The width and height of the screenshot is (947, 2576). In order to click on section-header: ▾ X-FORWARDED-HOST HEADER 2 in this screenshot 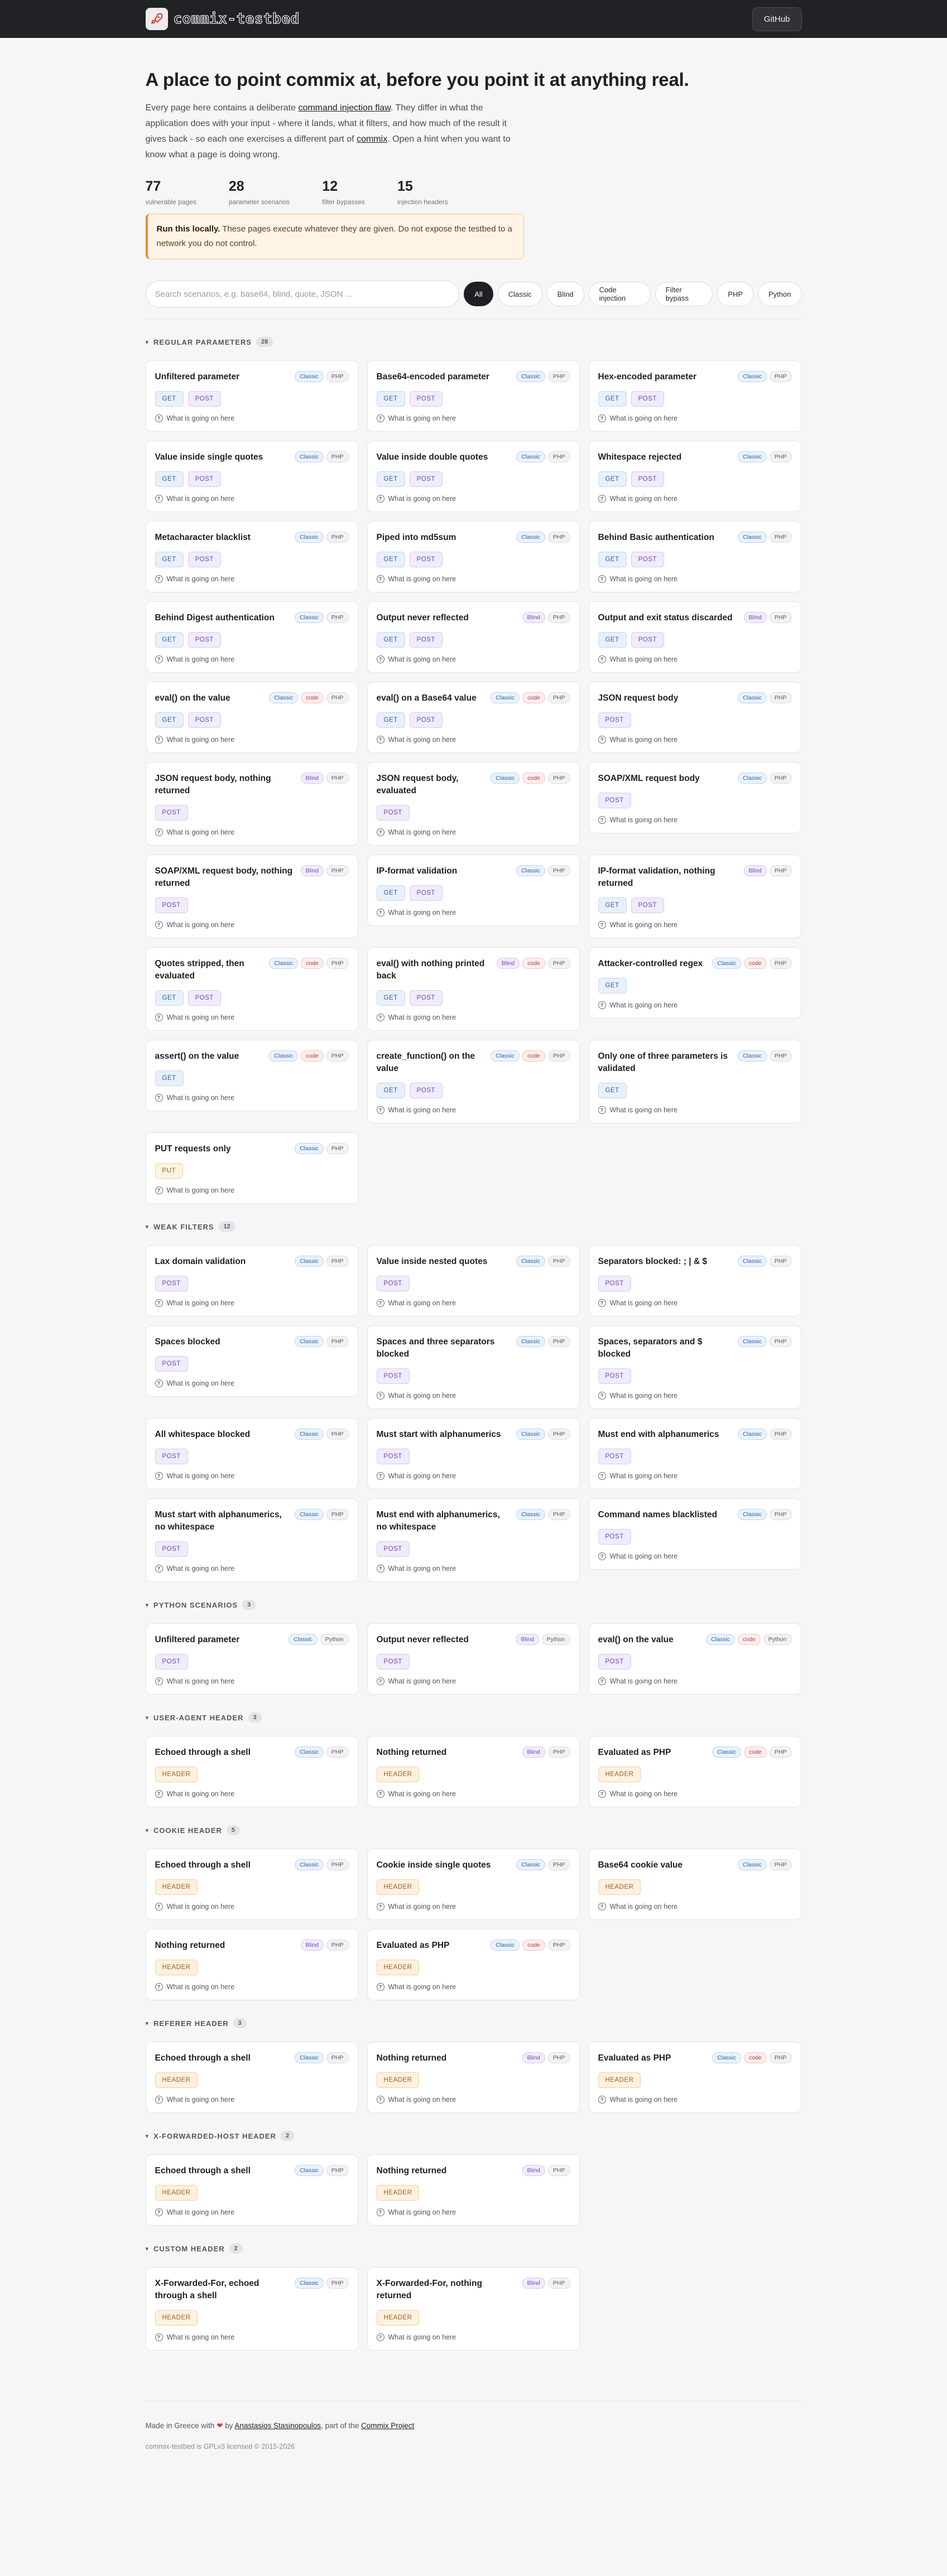, I will do `click(474, 2136)`.